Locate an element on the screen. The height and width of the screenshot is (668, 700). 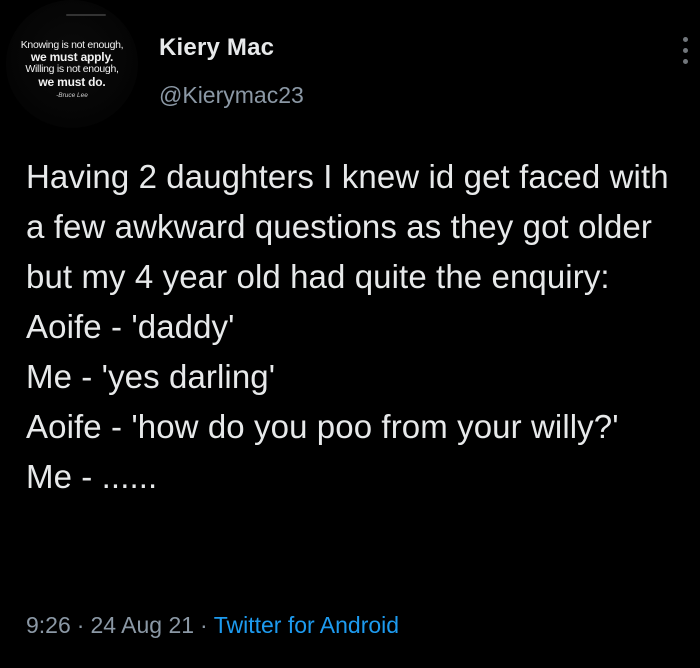
tweet-source-link: Twitter for Android is located at coordinates (306, 625).